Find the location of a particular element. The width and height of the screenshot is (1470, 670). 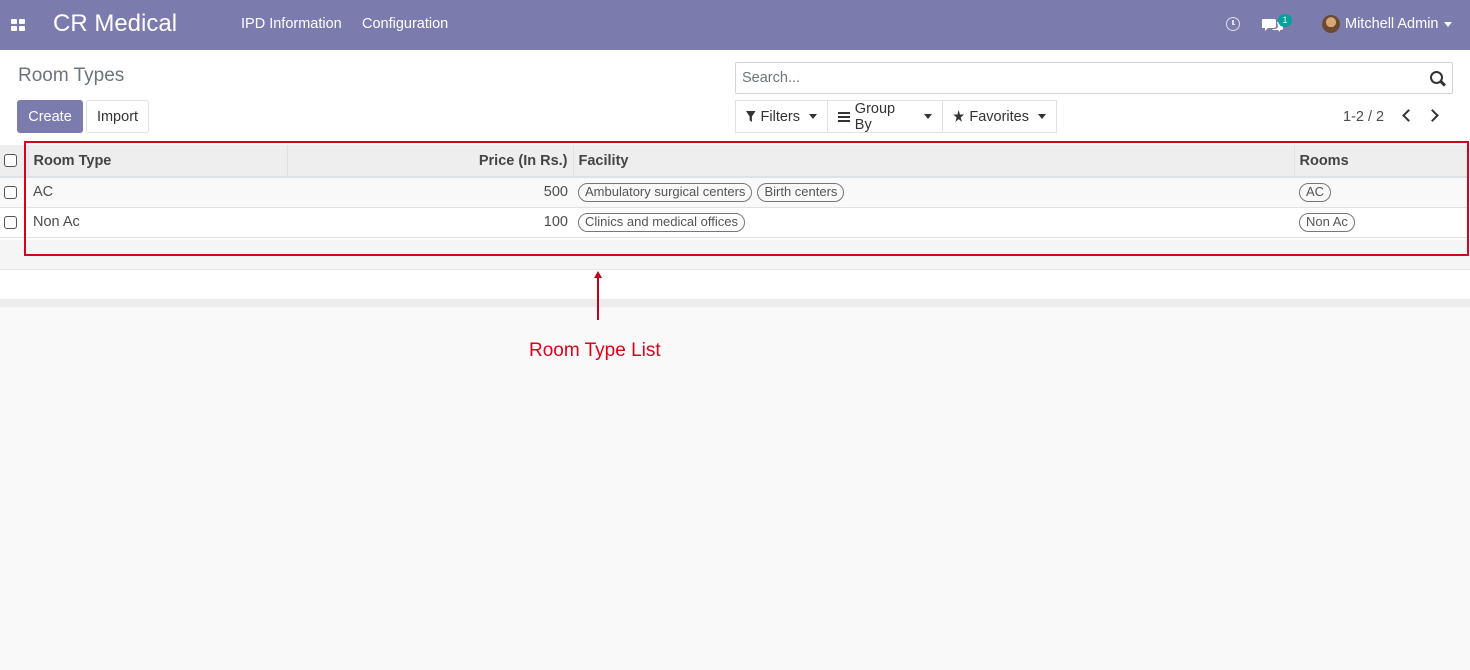

import-button: Import is located at coordinates (117, 116).